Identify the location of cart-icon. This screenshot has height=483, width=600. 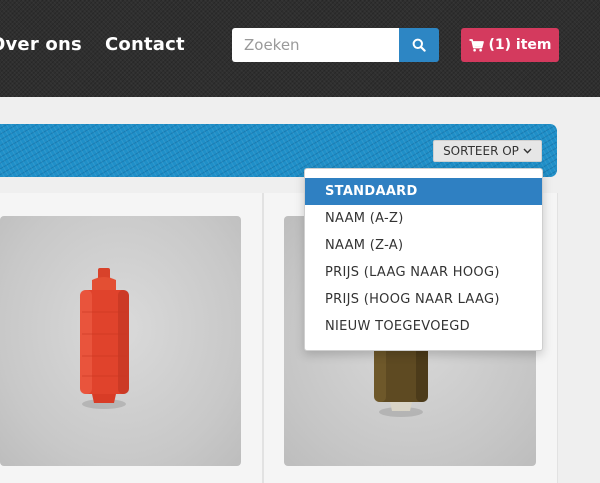
(476, 44).